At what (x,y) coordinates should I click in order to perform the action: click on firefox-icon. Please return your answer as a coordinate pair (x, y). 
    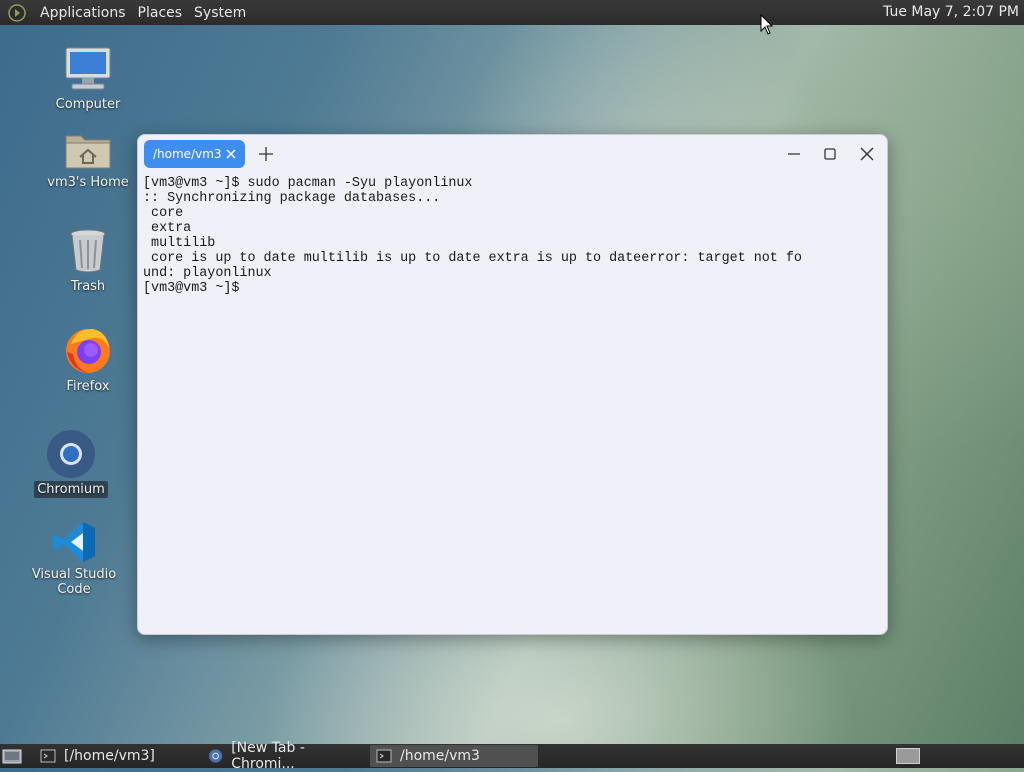
    Looking at the image, I should click on (88, 350).